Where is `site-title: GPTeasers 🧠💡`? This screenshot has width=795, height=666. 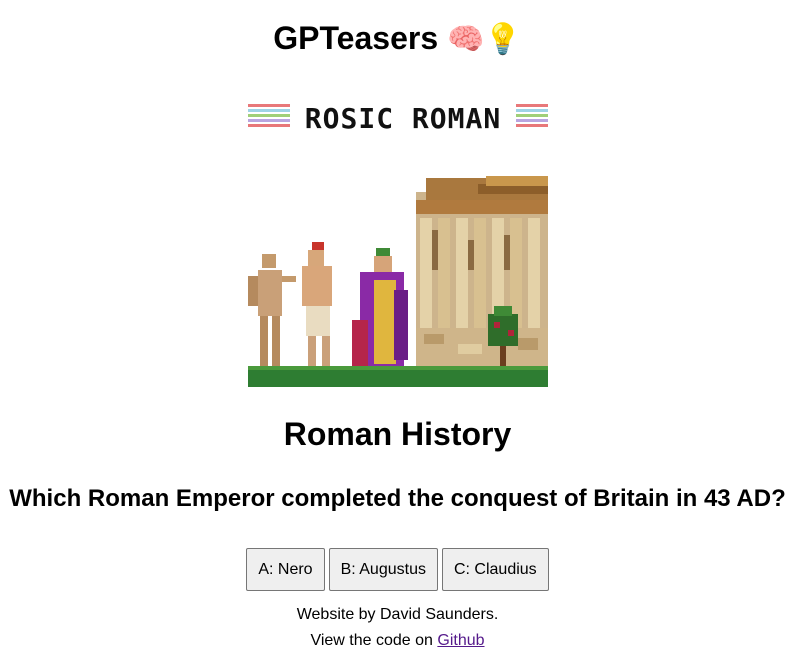
site-title: GPTeasers 🧠💡 is located at coordinates (397, 39).